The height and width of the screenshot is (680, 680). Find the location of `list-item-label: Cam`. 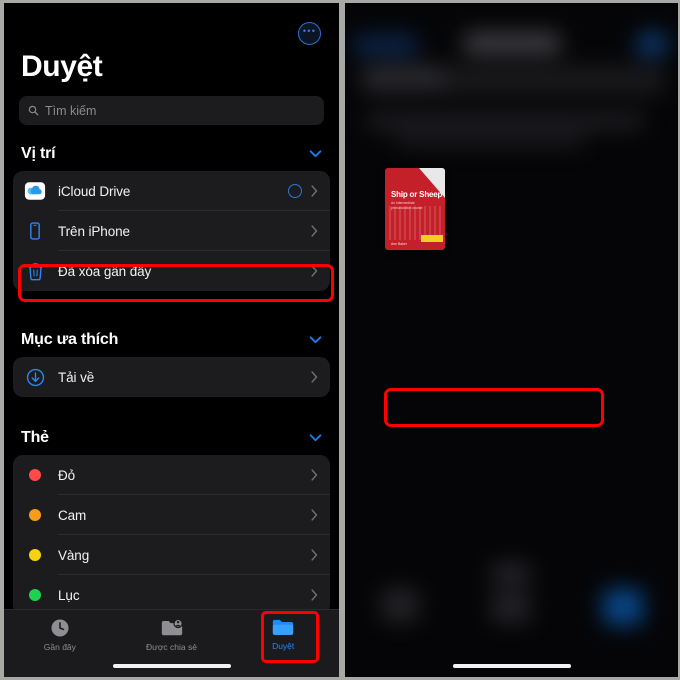

list-item-label: Cam is located at coordinates (72, 515).